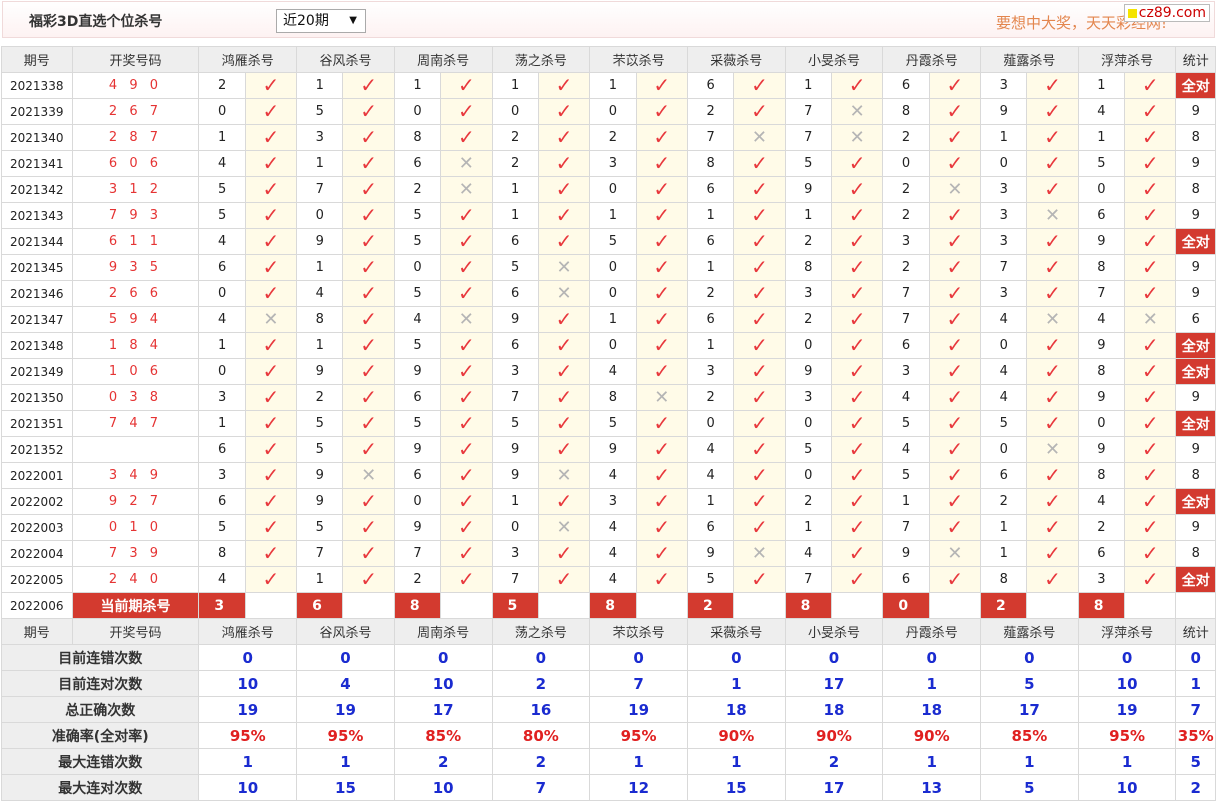  I want to click on table-row: 2021340 2 8 7 1 ✓ 3 ✓ 8 ✓ 2 ✓ 2 ✓ 7 ✕ 7 ✕ 2 ✓ 1 ✓ 1 ✓ 8, so click(608, 137).